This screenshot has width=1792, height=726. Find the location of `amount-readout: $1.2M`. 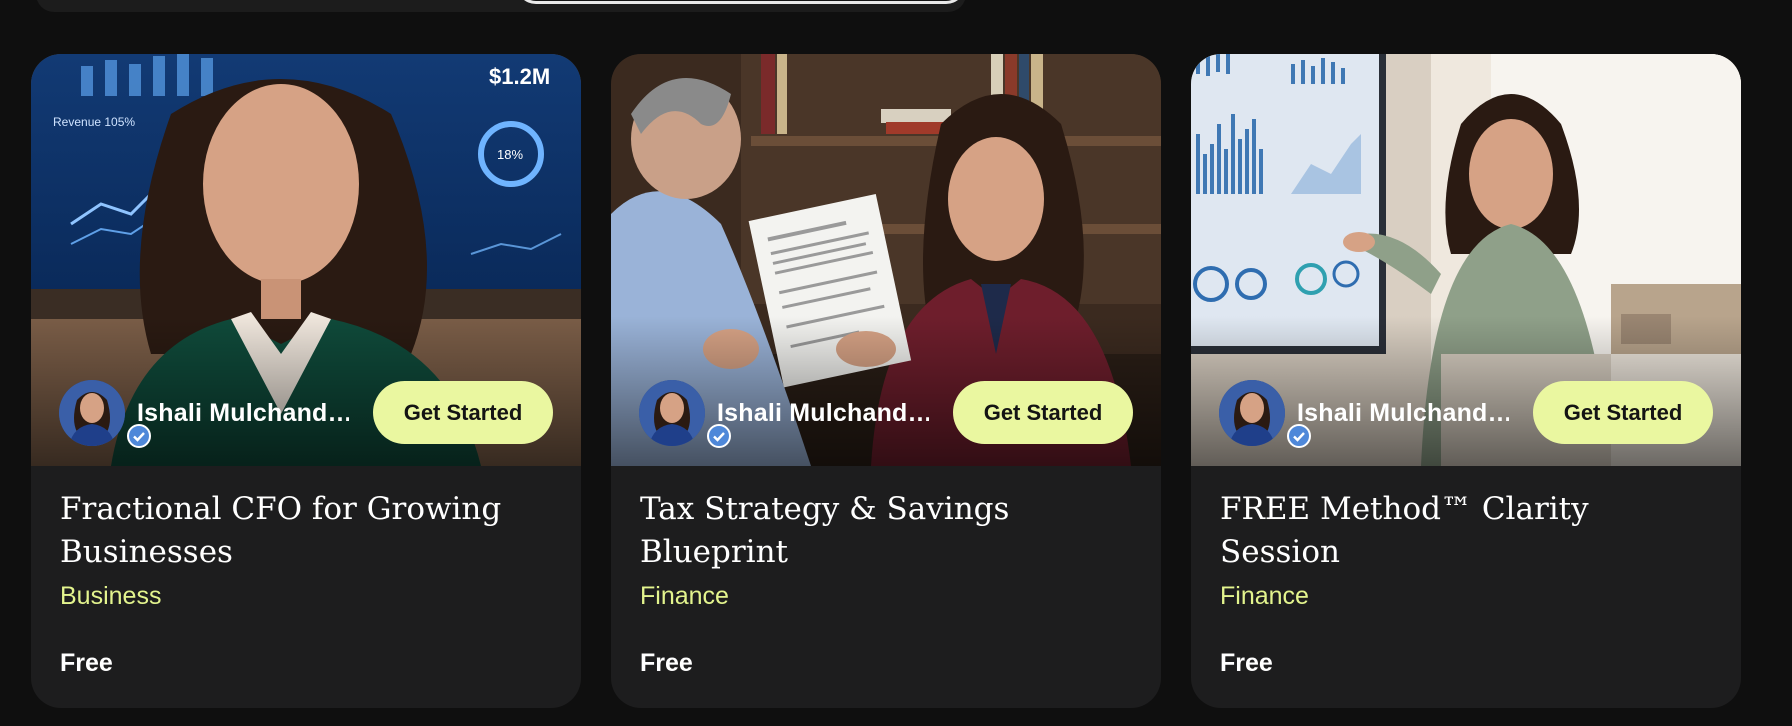

amount-readout: $1.2M is located at coordinates (519, 76).